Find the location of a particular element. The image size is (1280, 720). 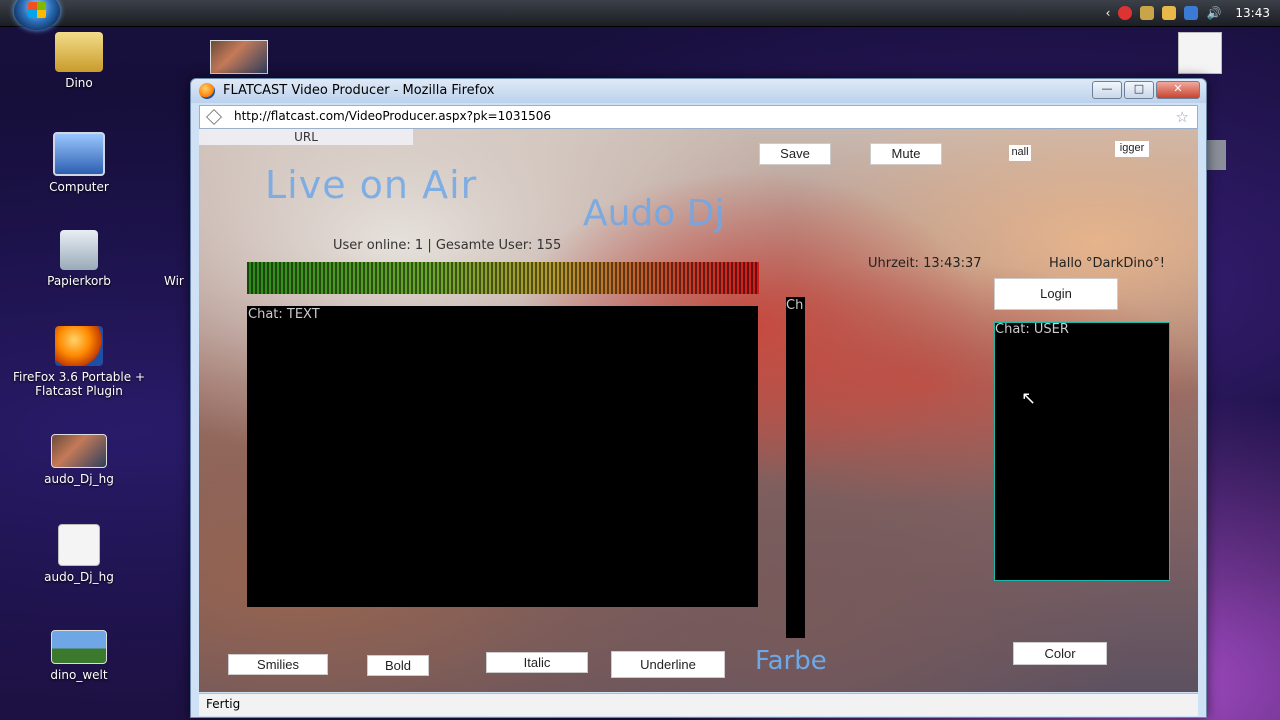

desktop-thumbnail-icon is located at coordinates (239, 57).